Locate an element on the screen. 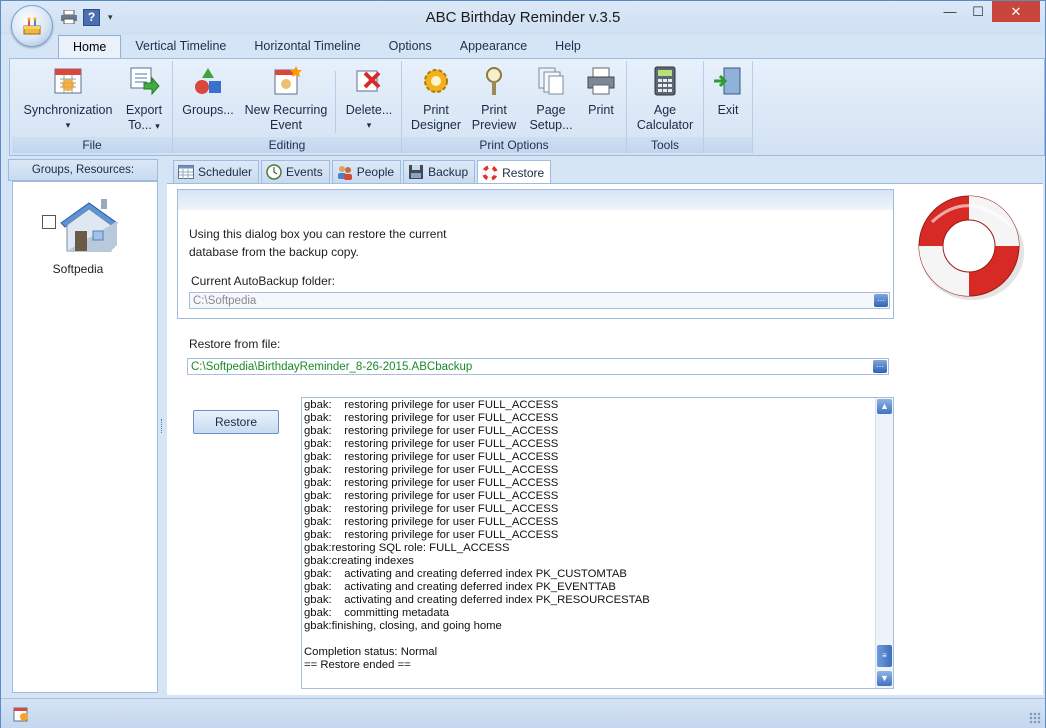 The image size is (1046, 728). scroll-up-icon: ▲ is located at coordinates (884, 406).